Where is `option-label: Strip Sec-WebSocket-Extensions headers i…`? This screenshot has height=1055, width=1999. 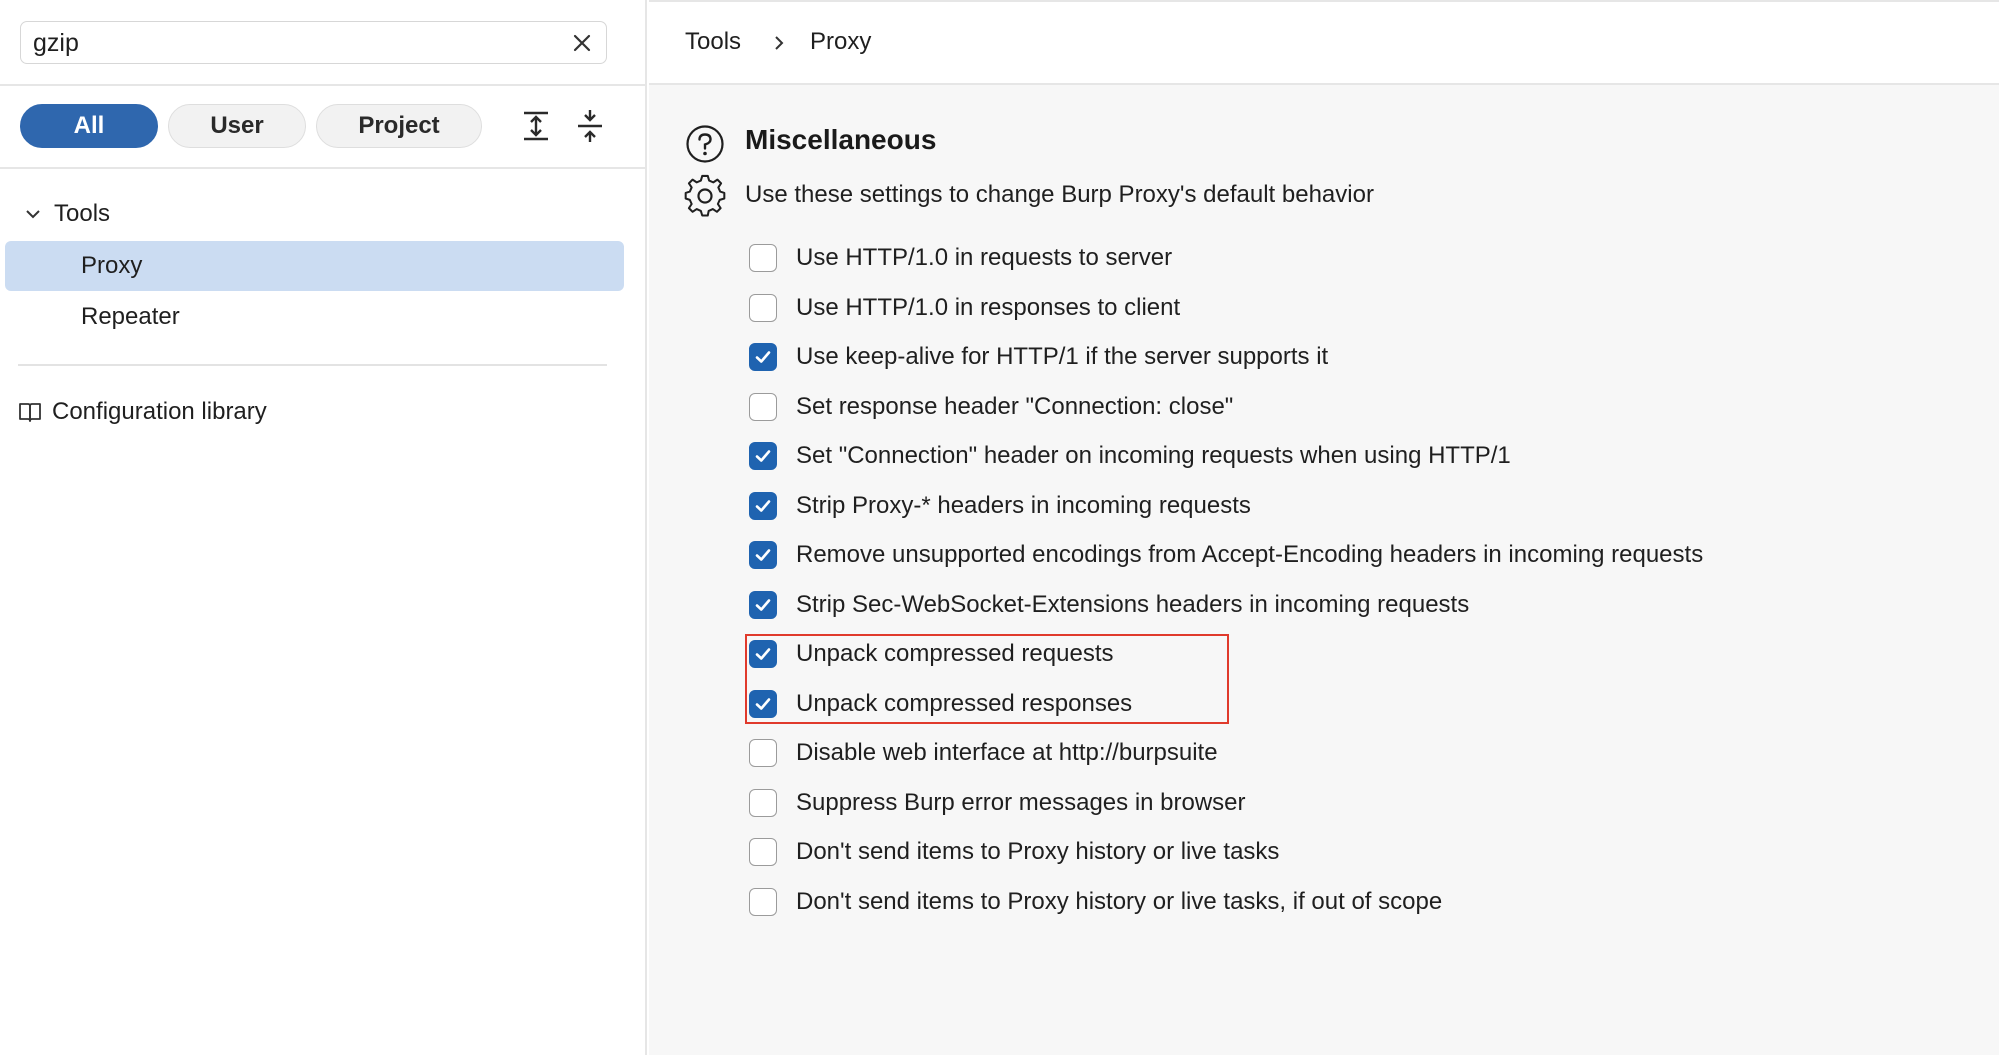 option-label: Strip Sec-WebSocket-Extensions headers i… is located at coordinates (1133, 604).